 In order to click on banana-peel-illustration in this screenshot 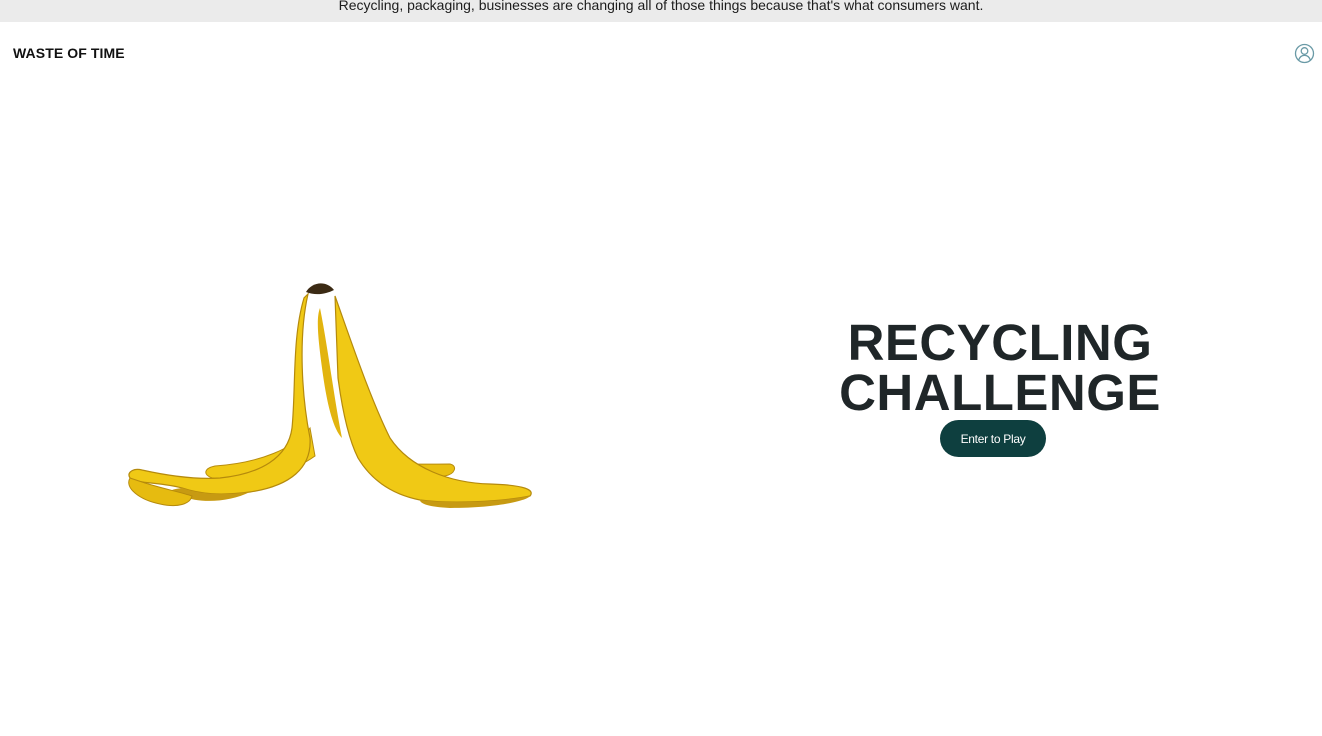, I will do `click(330, 403)`.